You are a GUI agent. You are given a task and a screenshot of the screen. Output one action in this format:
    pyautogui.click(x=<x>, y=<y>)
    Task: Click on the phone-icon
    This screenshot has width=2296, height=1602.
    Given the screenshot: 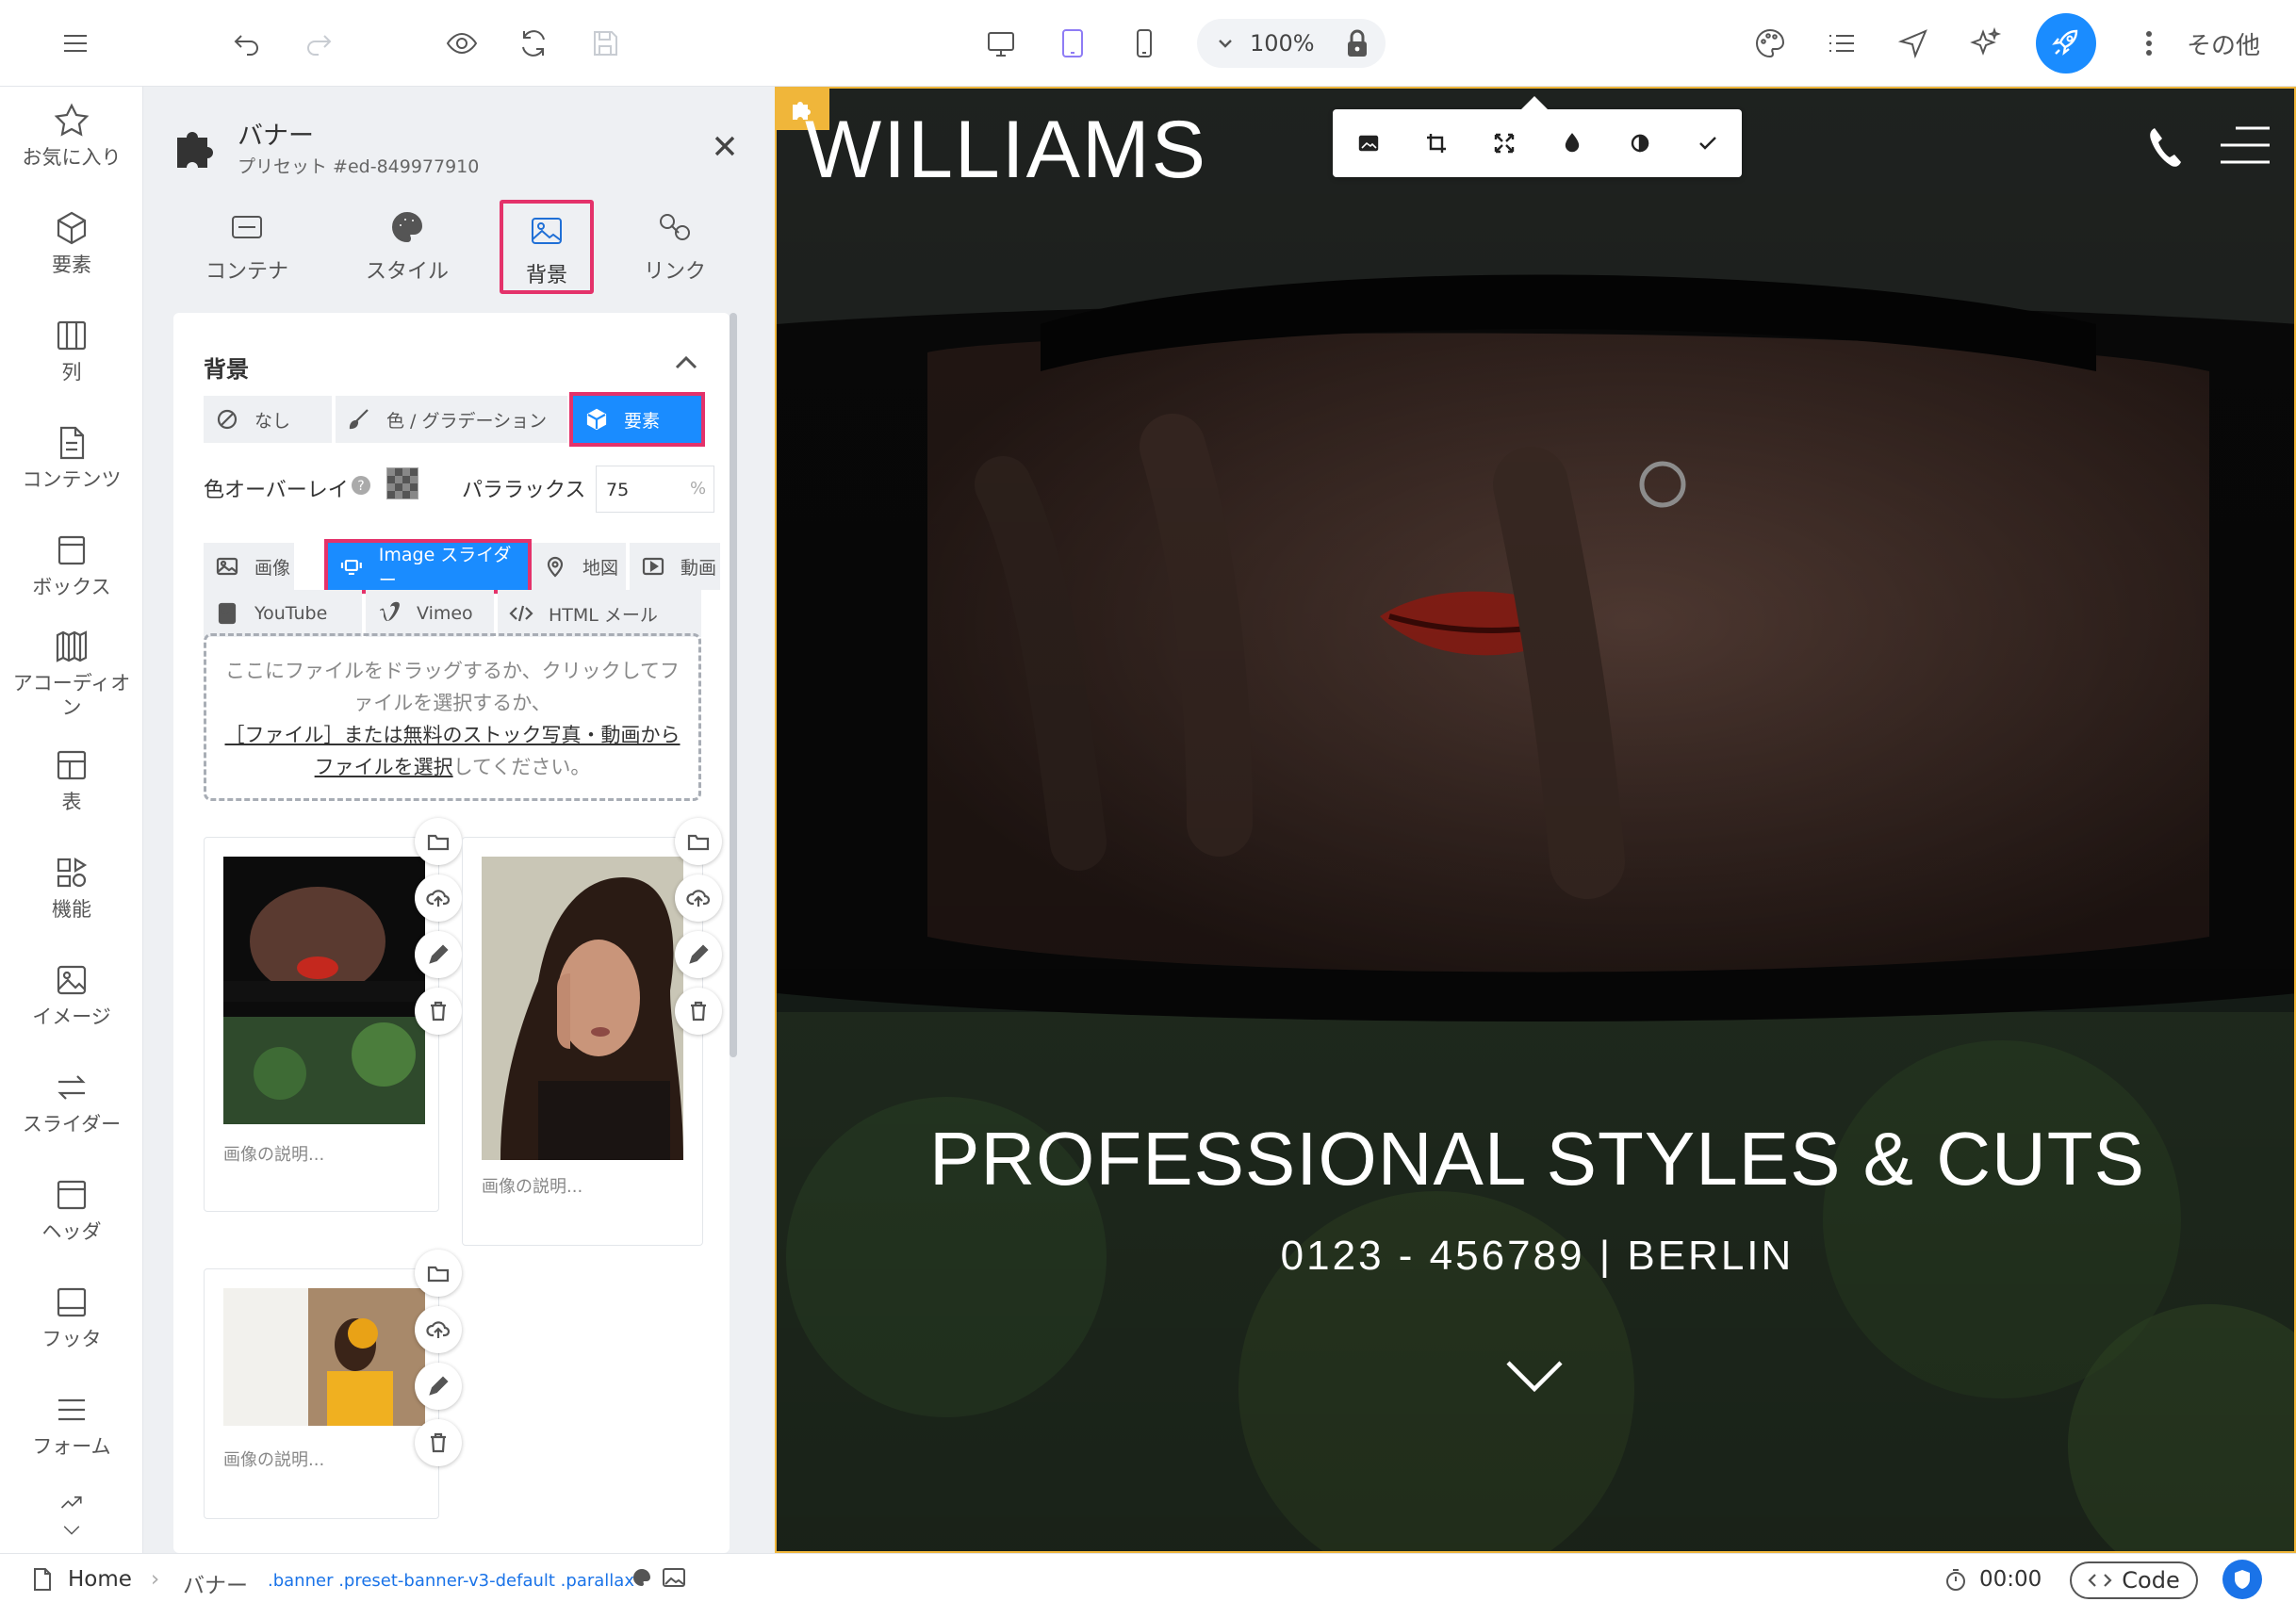 What is the action you would take?
    pyautogui.click(x=2164, y=147)
    